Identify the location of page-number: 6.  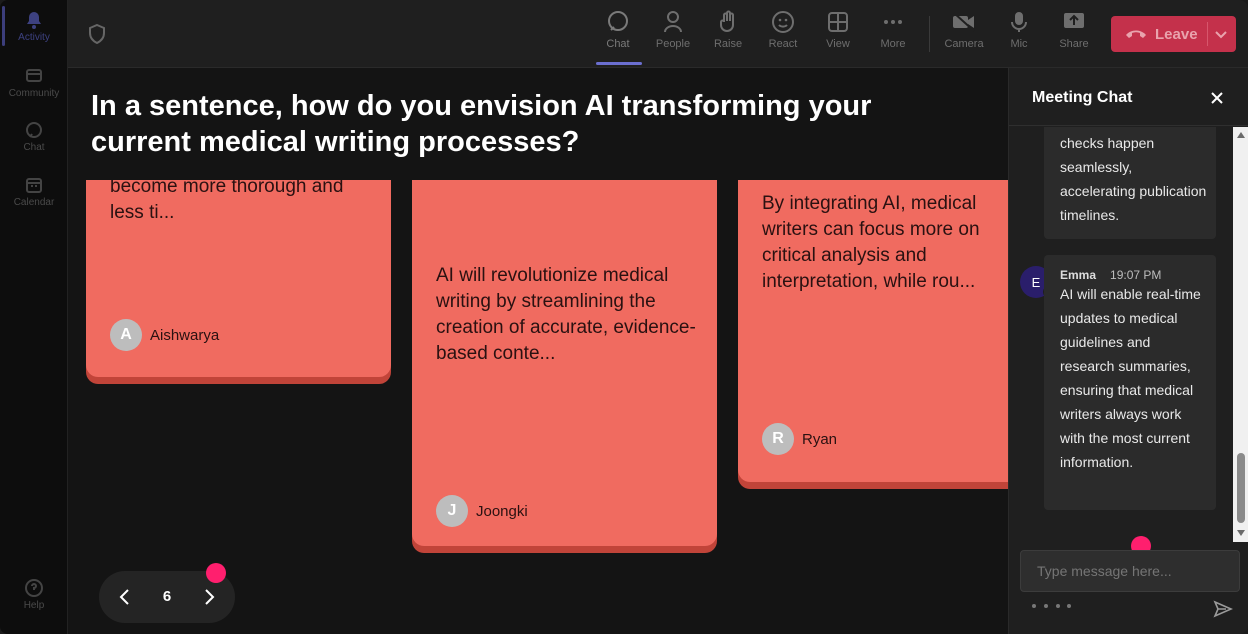
(167, 596).